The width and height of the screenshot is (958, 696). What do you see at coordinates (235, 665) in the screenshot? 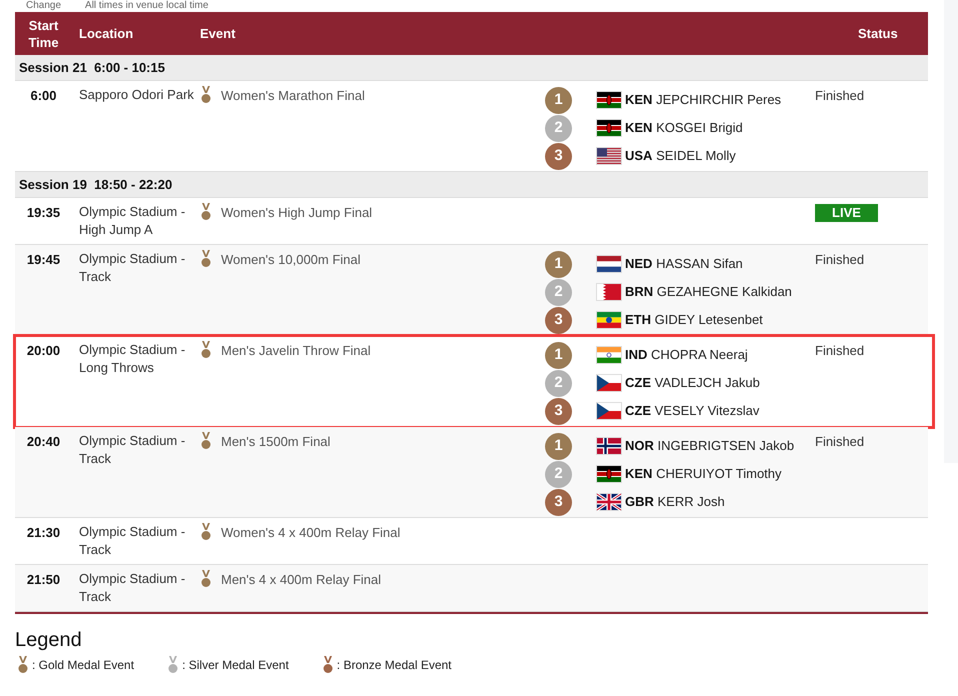
I see `legend-label: : Silver Medal Event` at bounding box center [235, 665].